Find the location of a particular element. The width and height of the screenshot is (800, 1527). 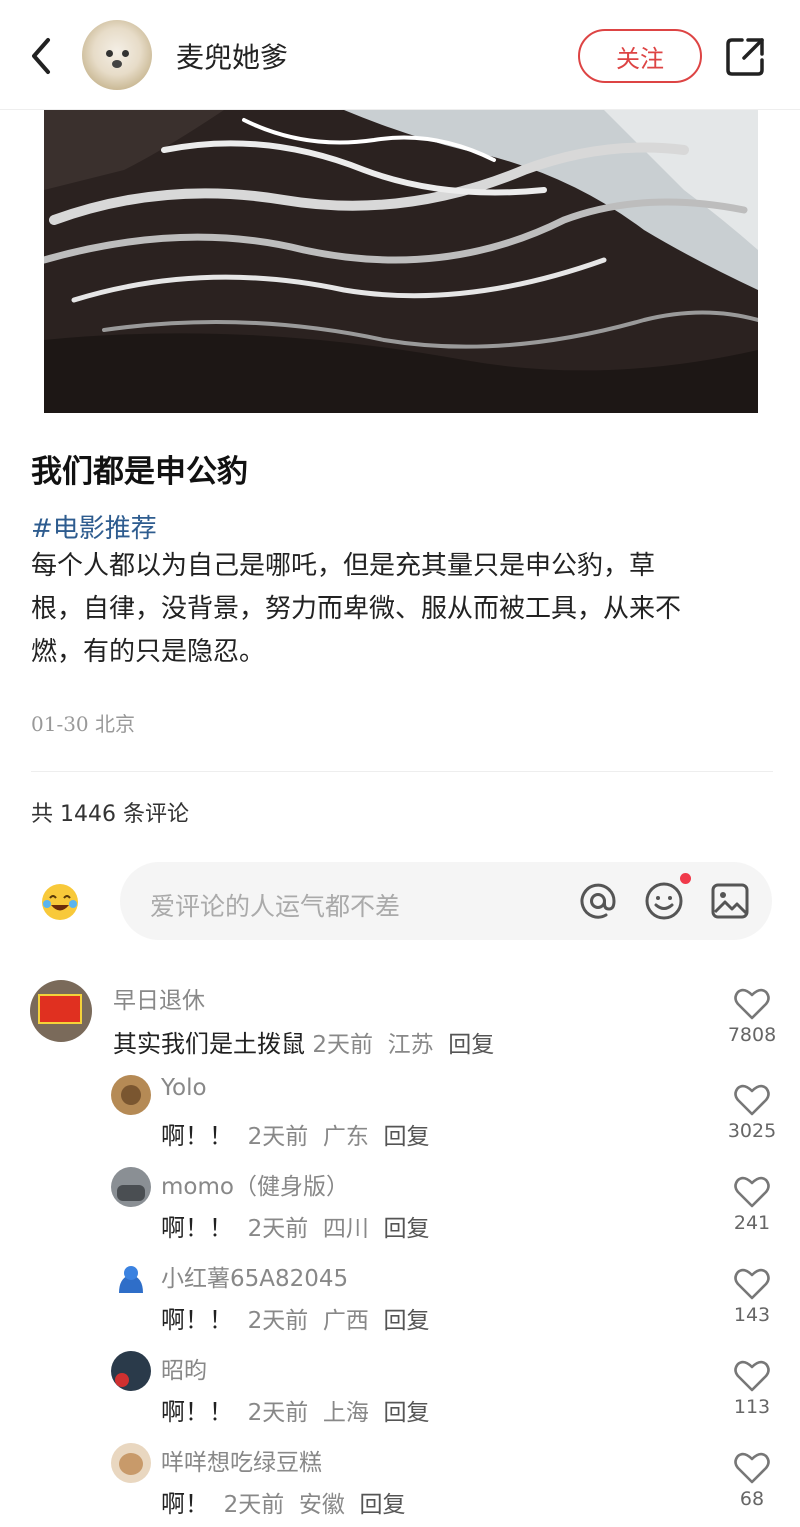

default-avatar-icon is located at coordinates (131, 1279).